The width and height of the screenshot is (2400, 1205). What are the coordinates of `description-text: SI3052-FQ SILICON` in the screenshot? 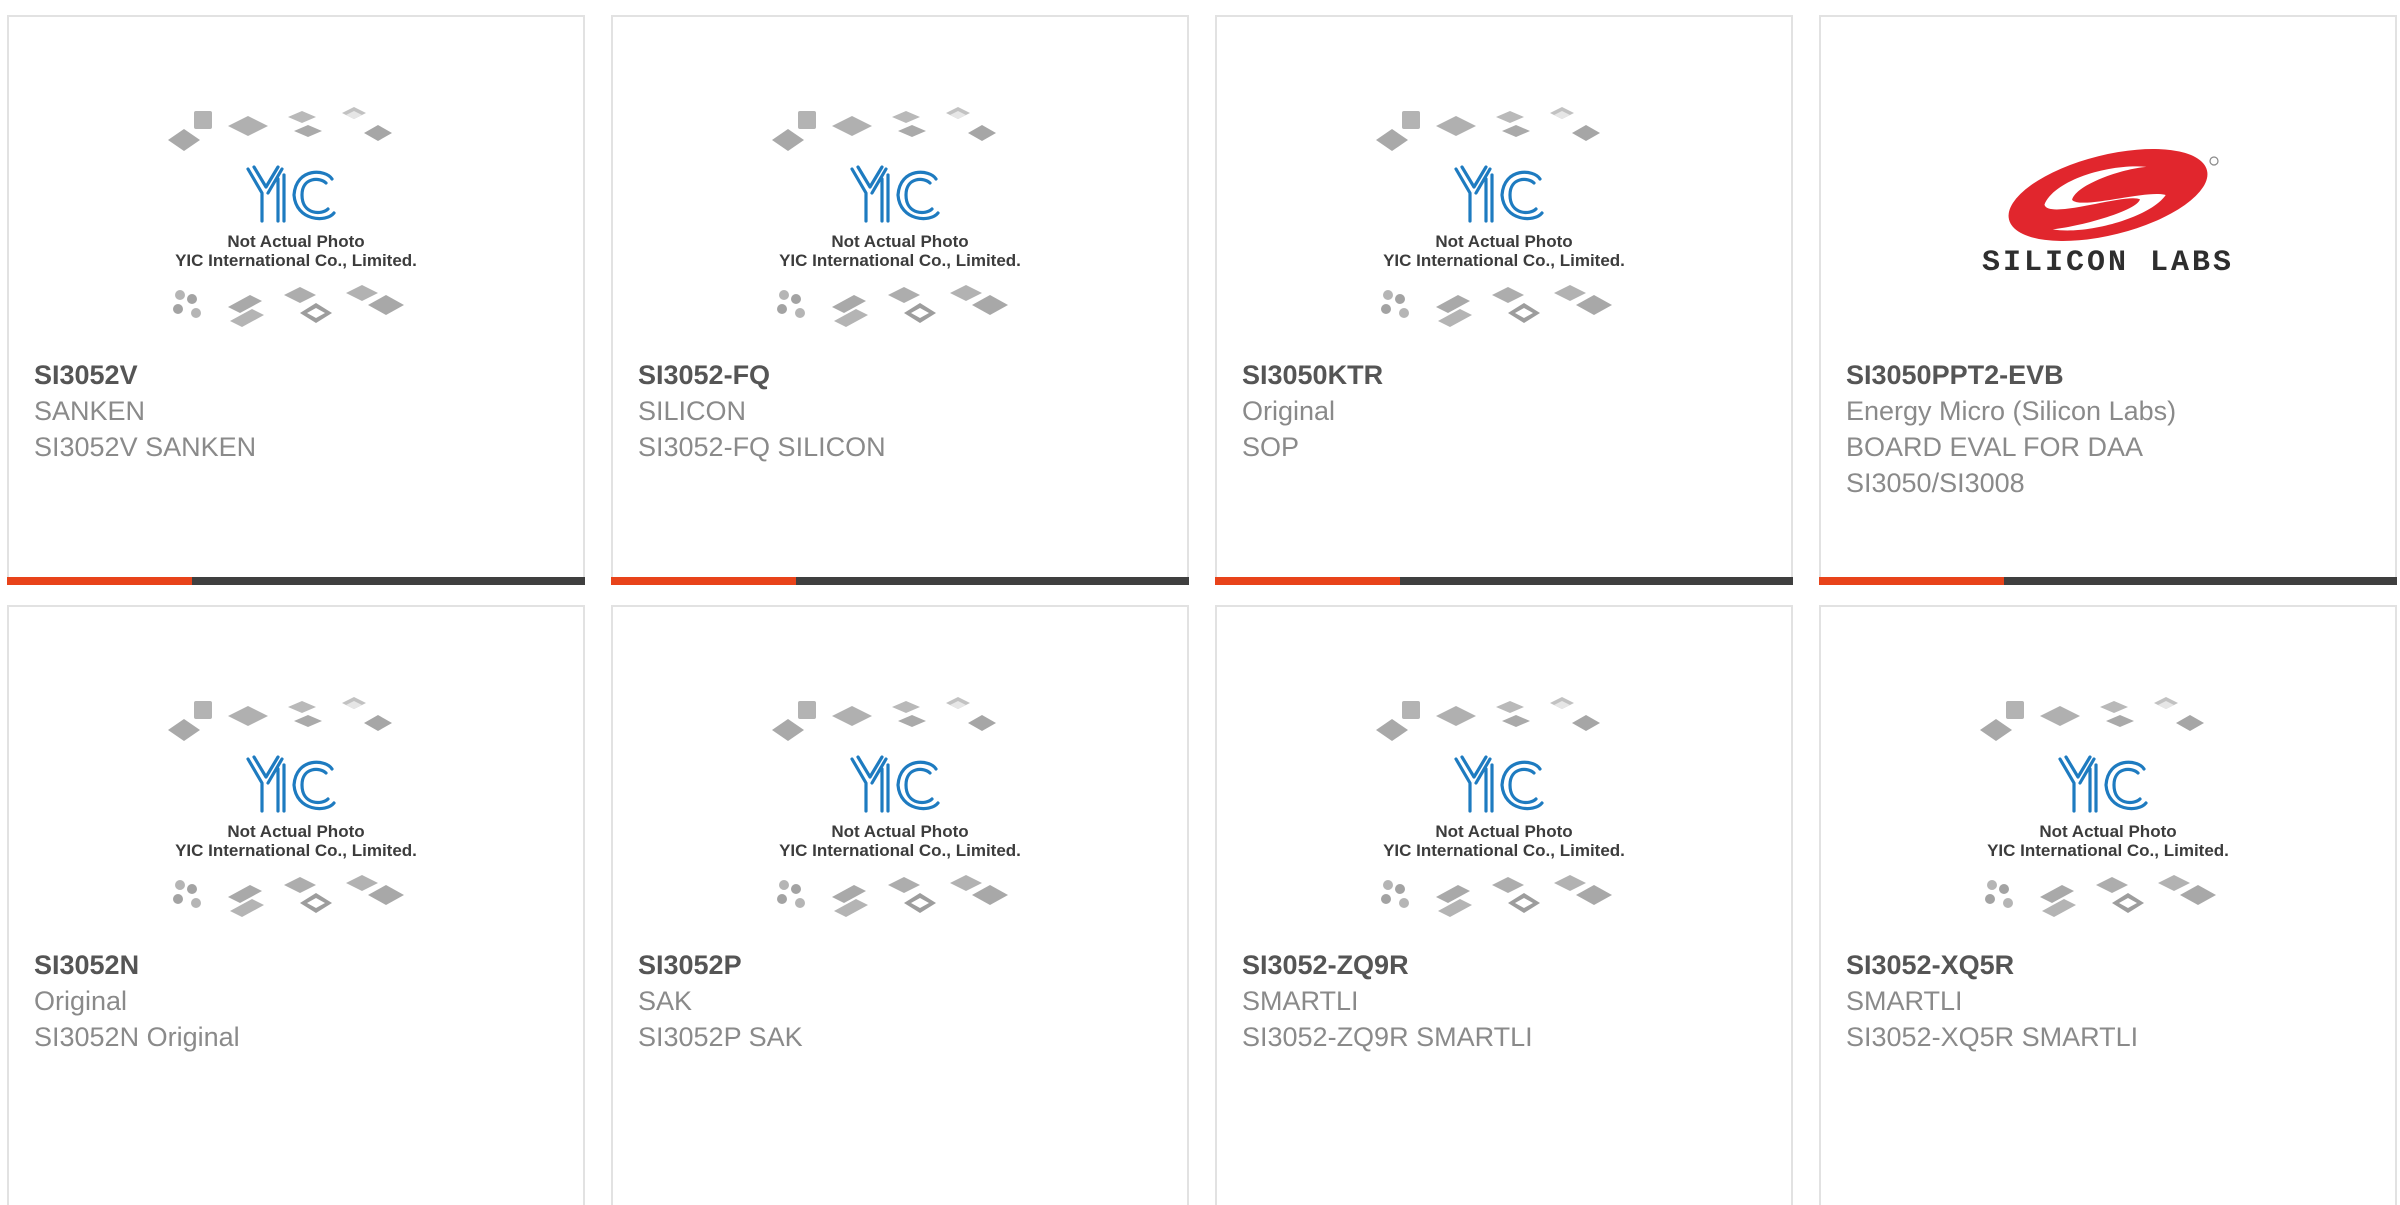 It's located at (762, 447).